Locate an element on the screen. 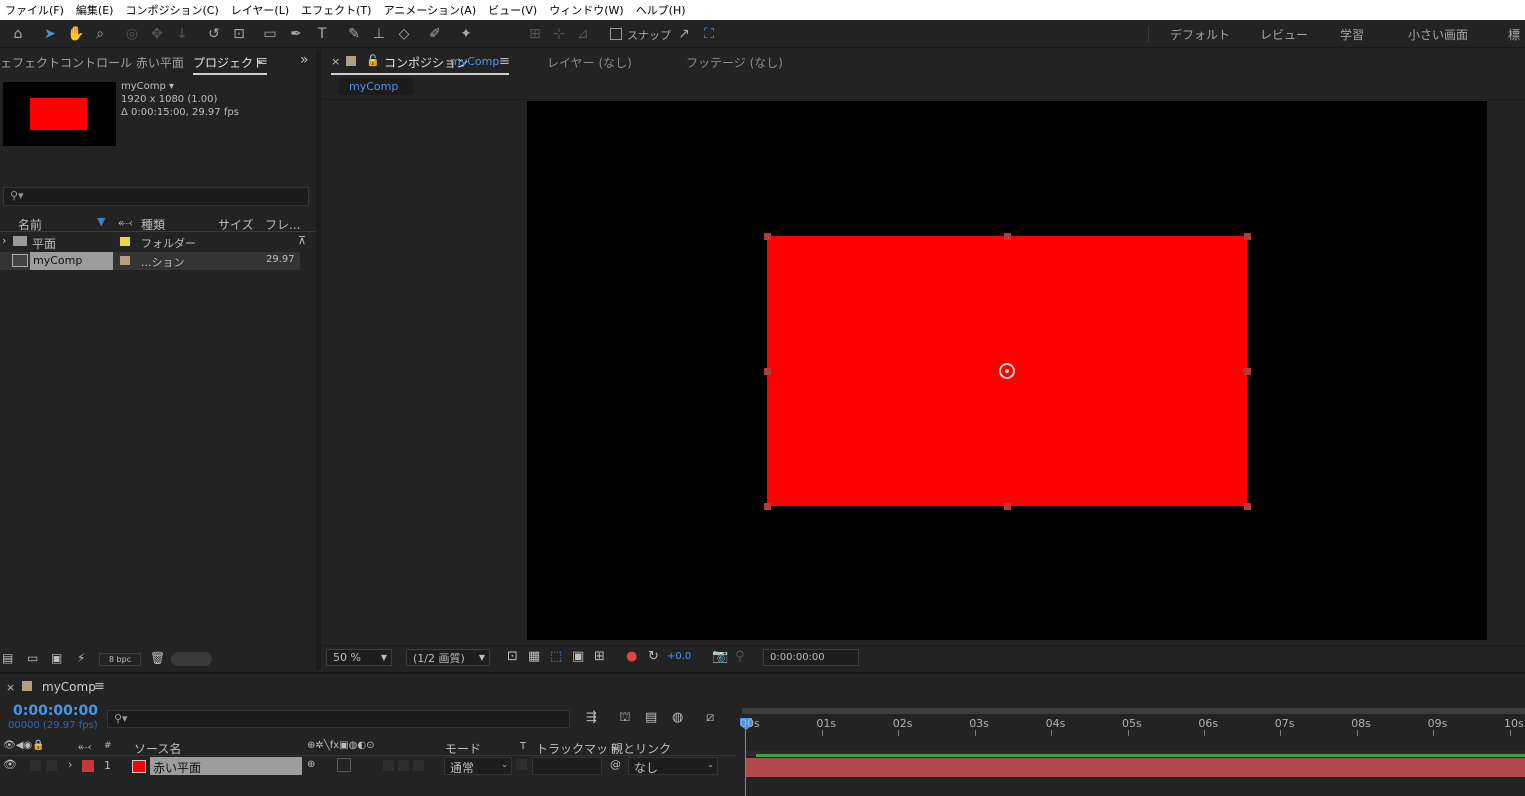 The height and width of the screenshot is (796, 1525). flowchart-icon: ⊼ is located at coordinates (302, 240).